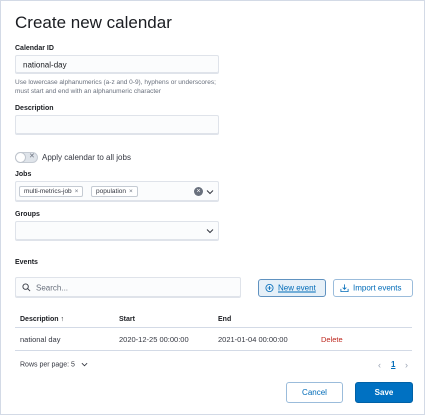 The width and height of the screenshot is (425, 415). Describe the element at coordinates (154, 339) in the screenshot. I see `event-start-cell: 2020-12-25 00:00:00` at that location.